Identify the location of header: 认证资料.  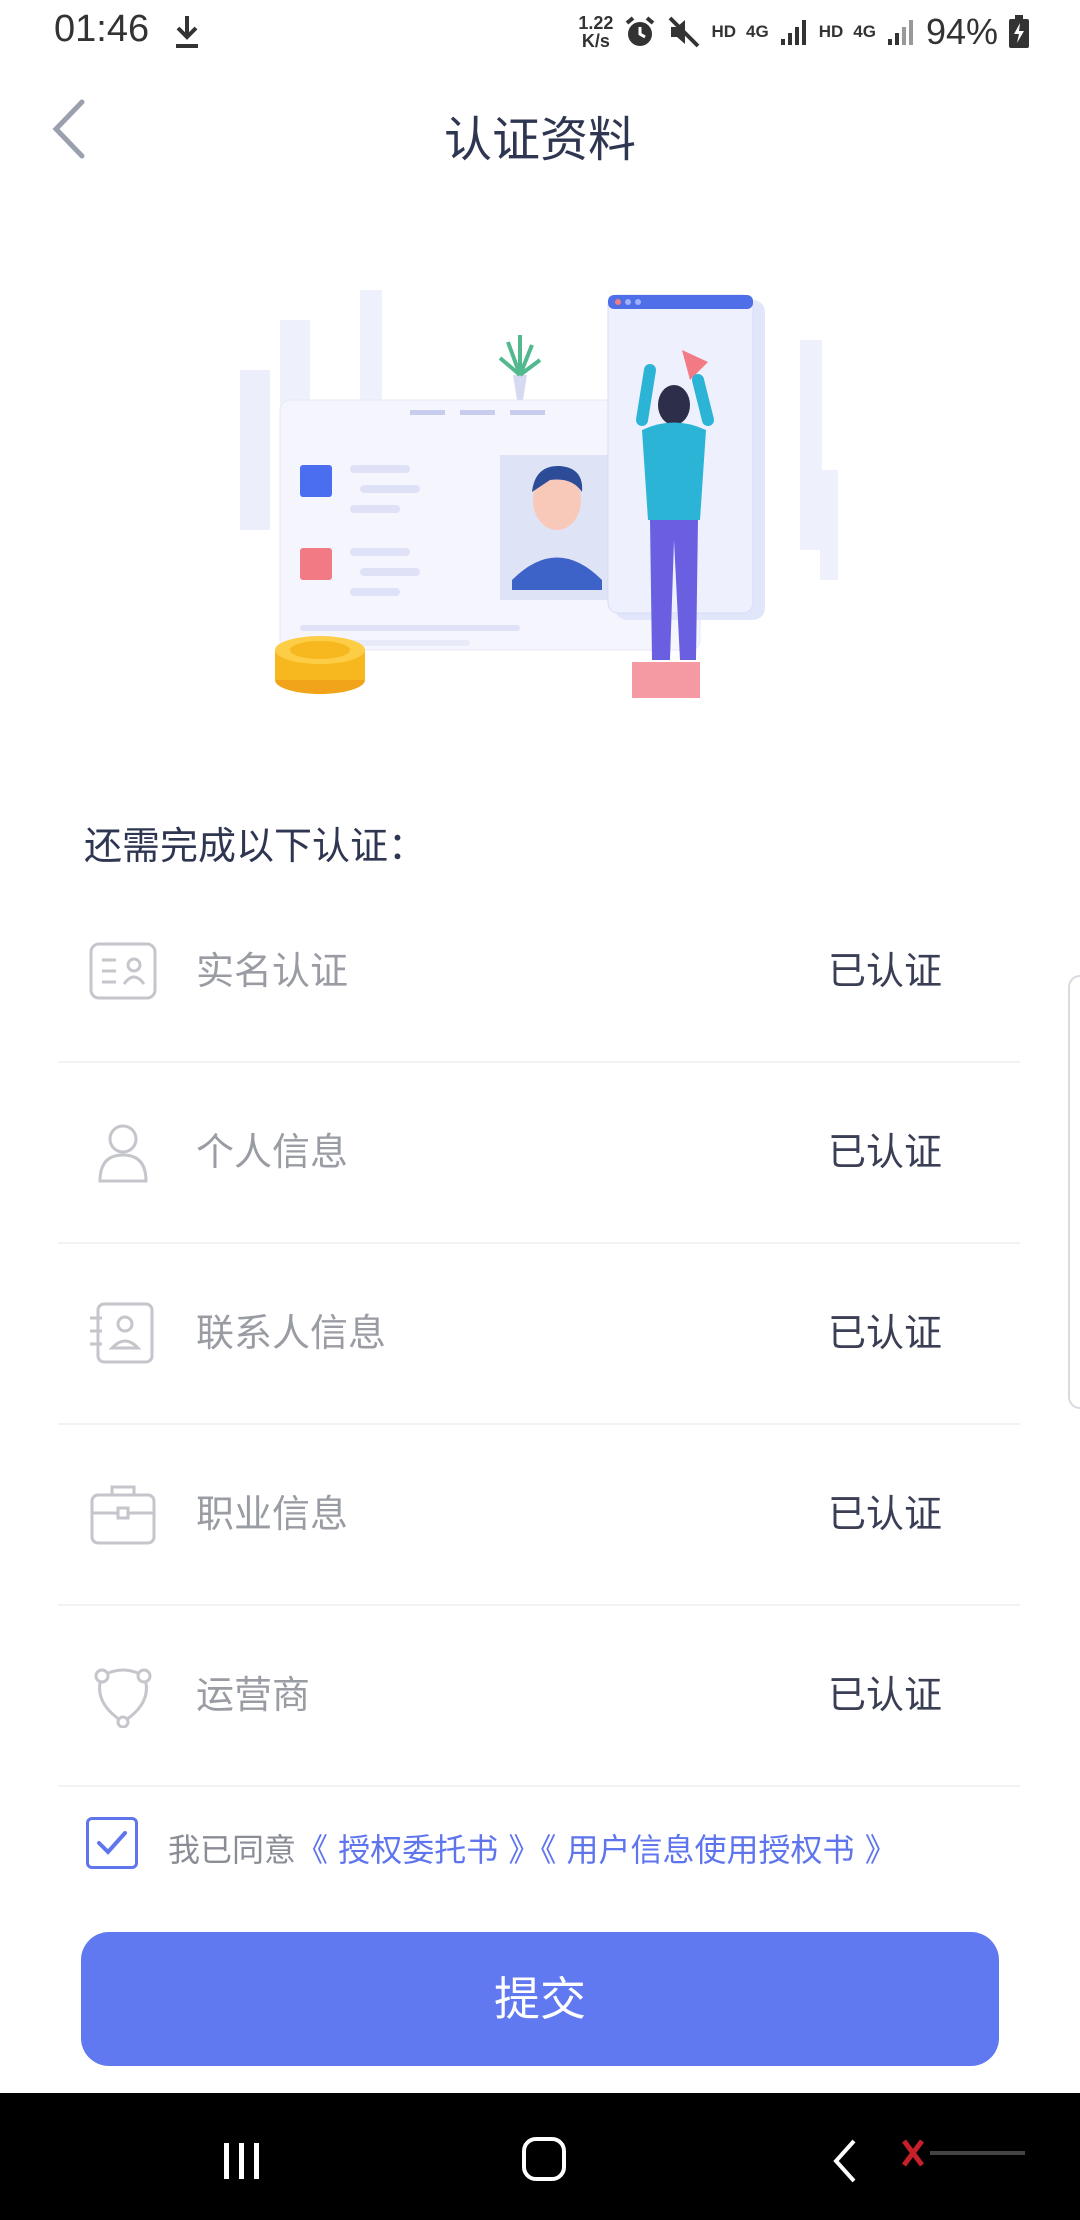
(540, 130).